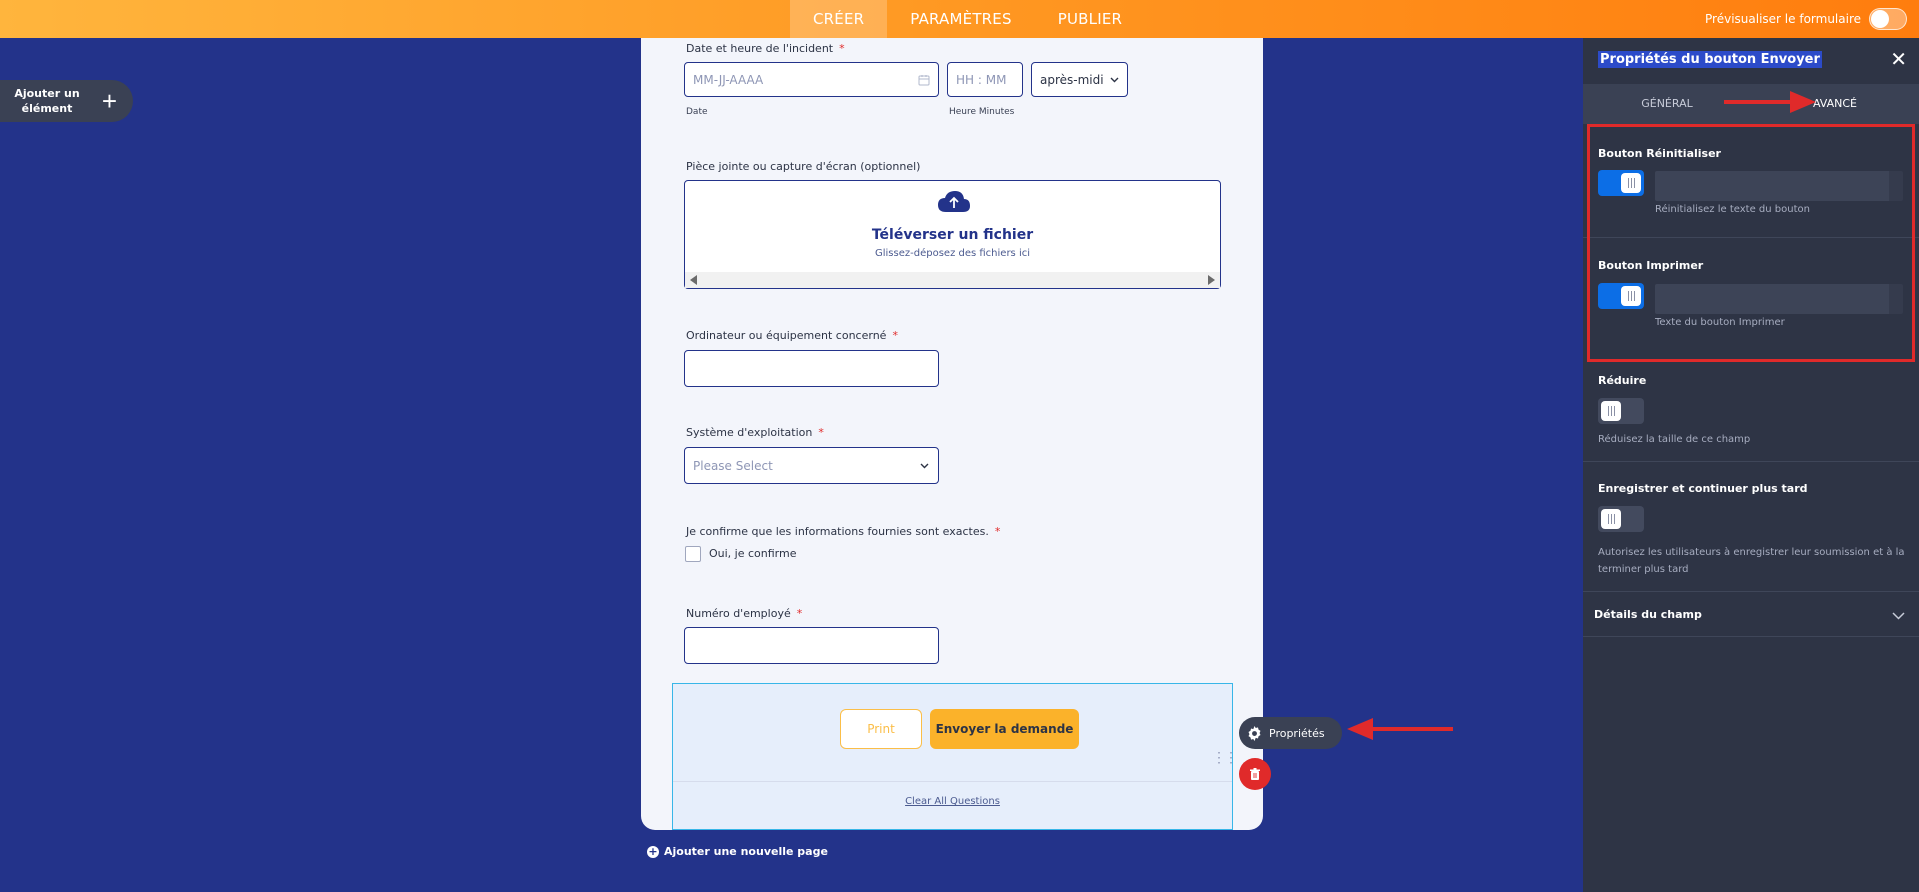 The height and width of the screenshot is (892, 1919). I want to click on upload-subtitle: Glissez-déposez des fichiers ici, so click(952, 253).